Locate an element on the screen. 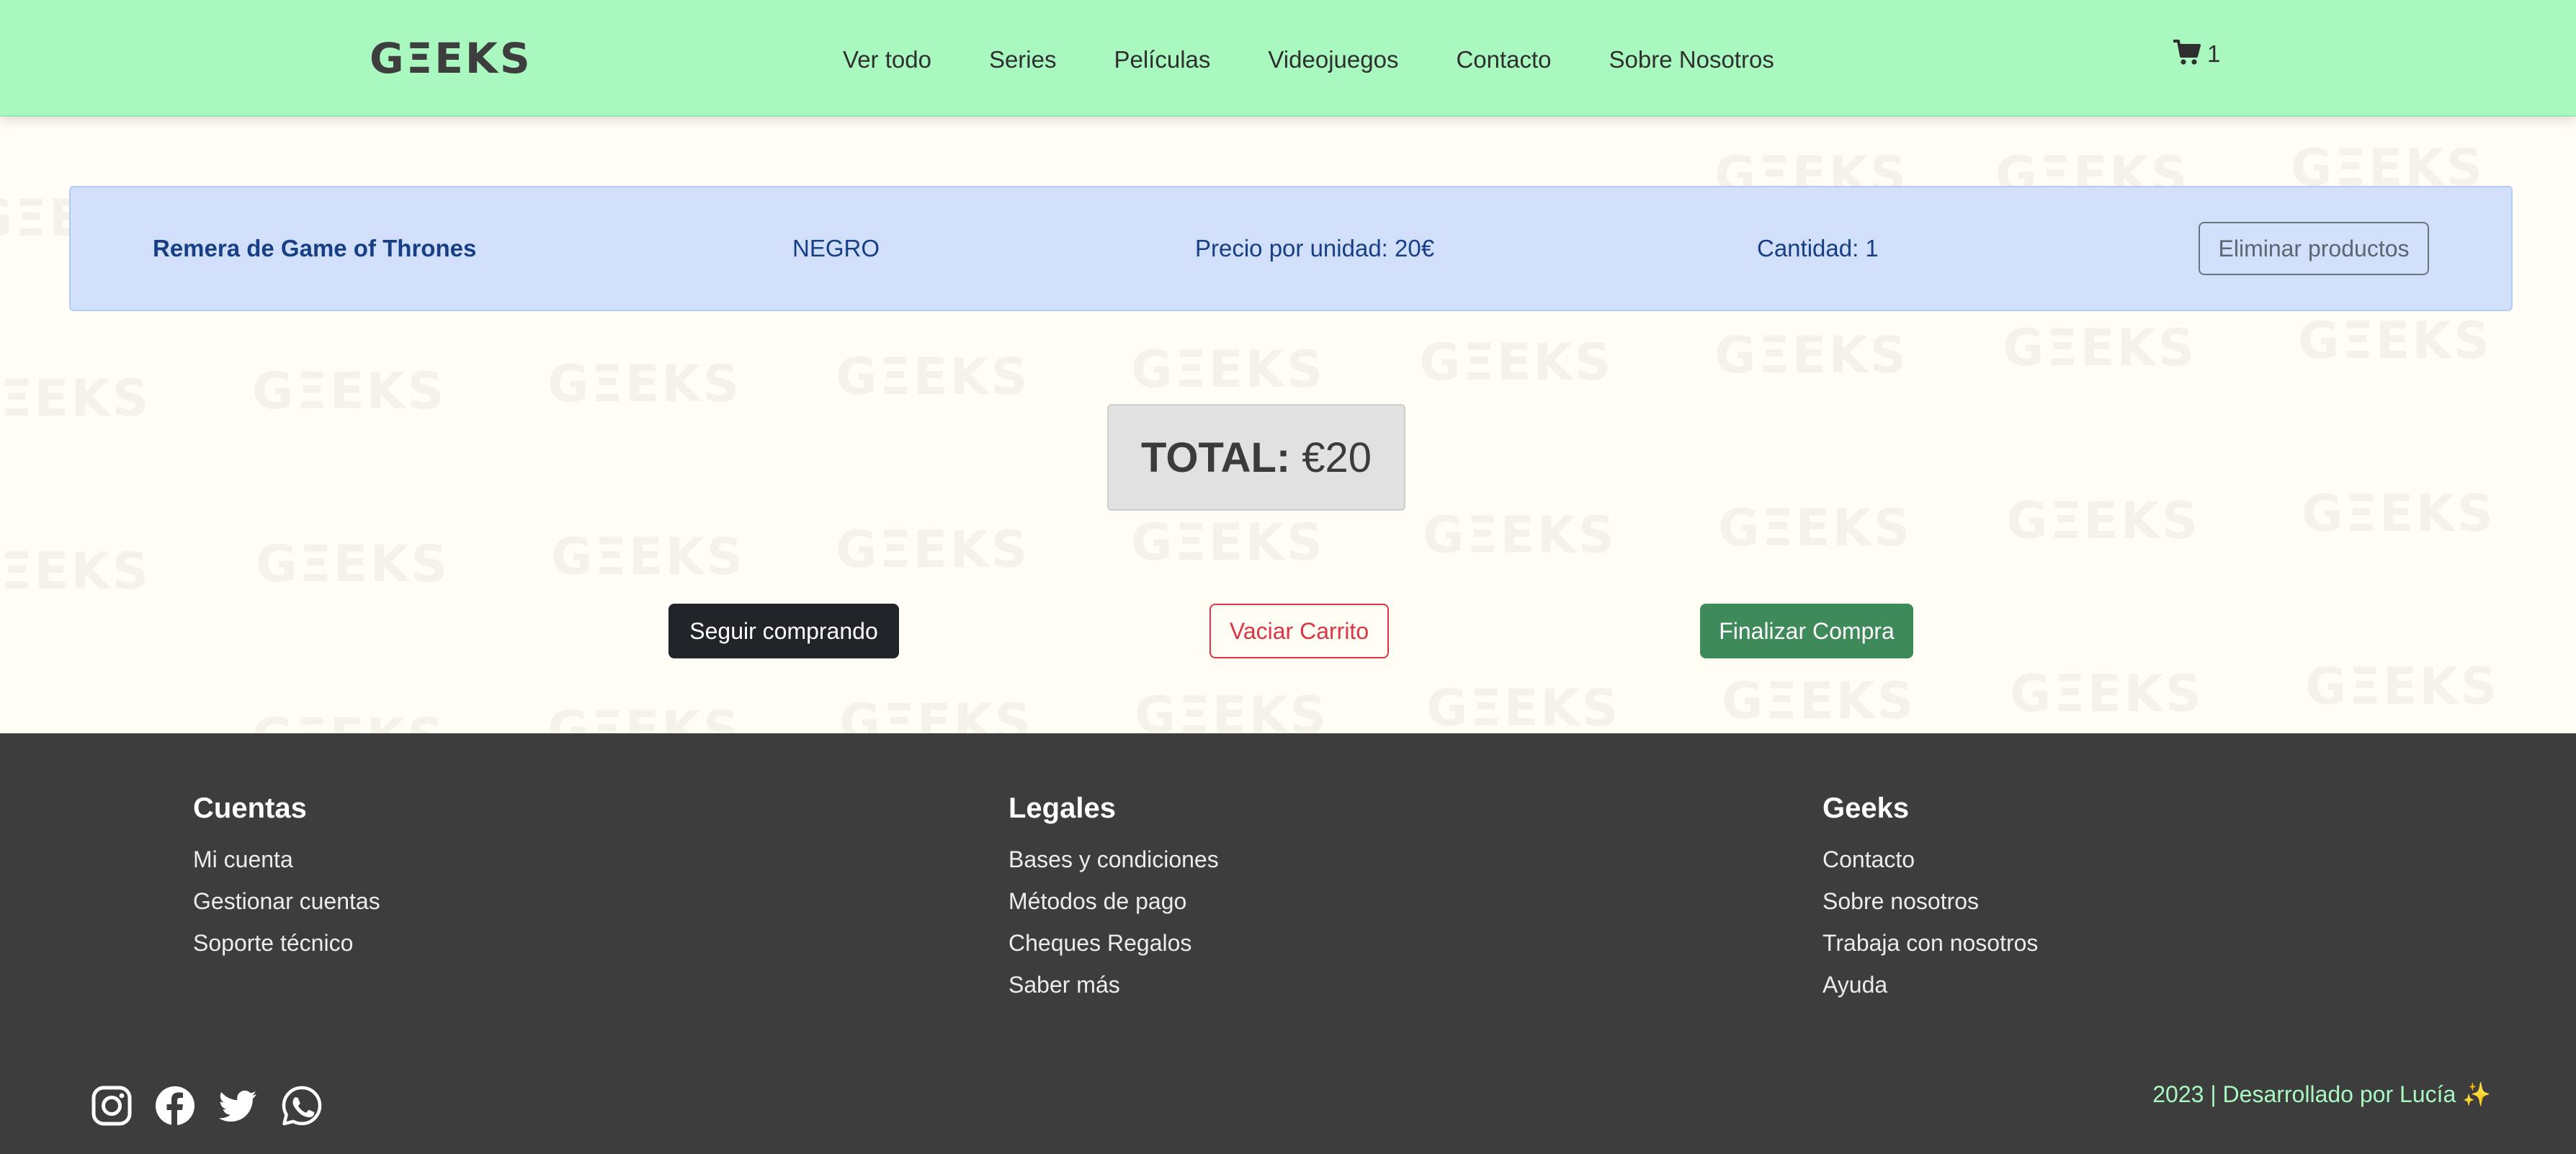 The width and height of the screenshot is (2576, 1154). nav-link-contacto: Contacto is located at coordinates (1503, 60).